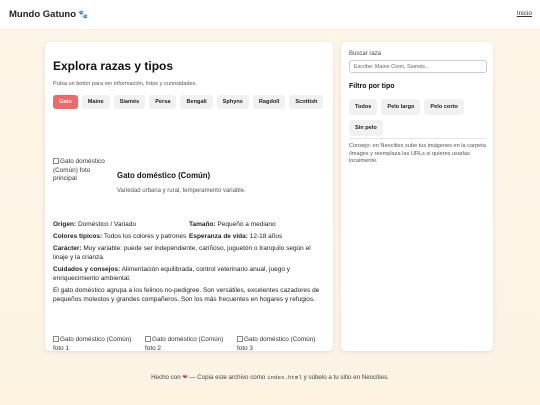 This screenshot has width=540, height=405. Describe the element at coordinates (202, 224) in the screenshot. I see `size-label: Tamaño:` at that location.